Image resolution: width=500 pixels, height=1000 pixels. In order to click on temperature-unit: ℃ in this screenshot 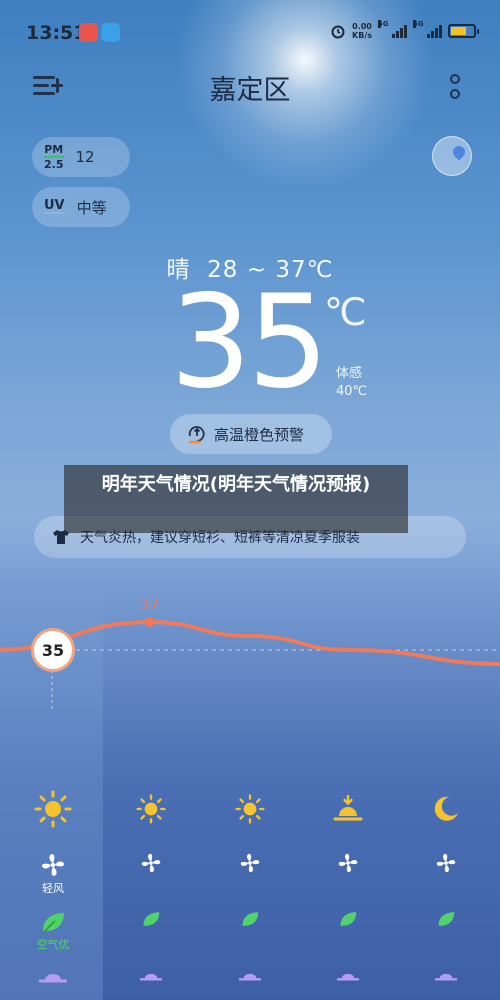, I will do `click(345, 312)`.